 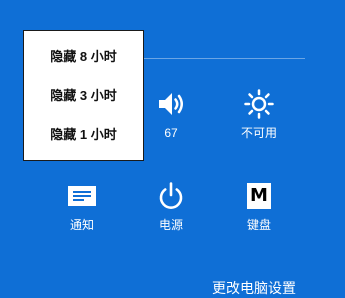 What do you see at coordinates (258, 133) in the screenshot?
I see `brightness-status-label: 不可用` at bounding box center [258, 133].